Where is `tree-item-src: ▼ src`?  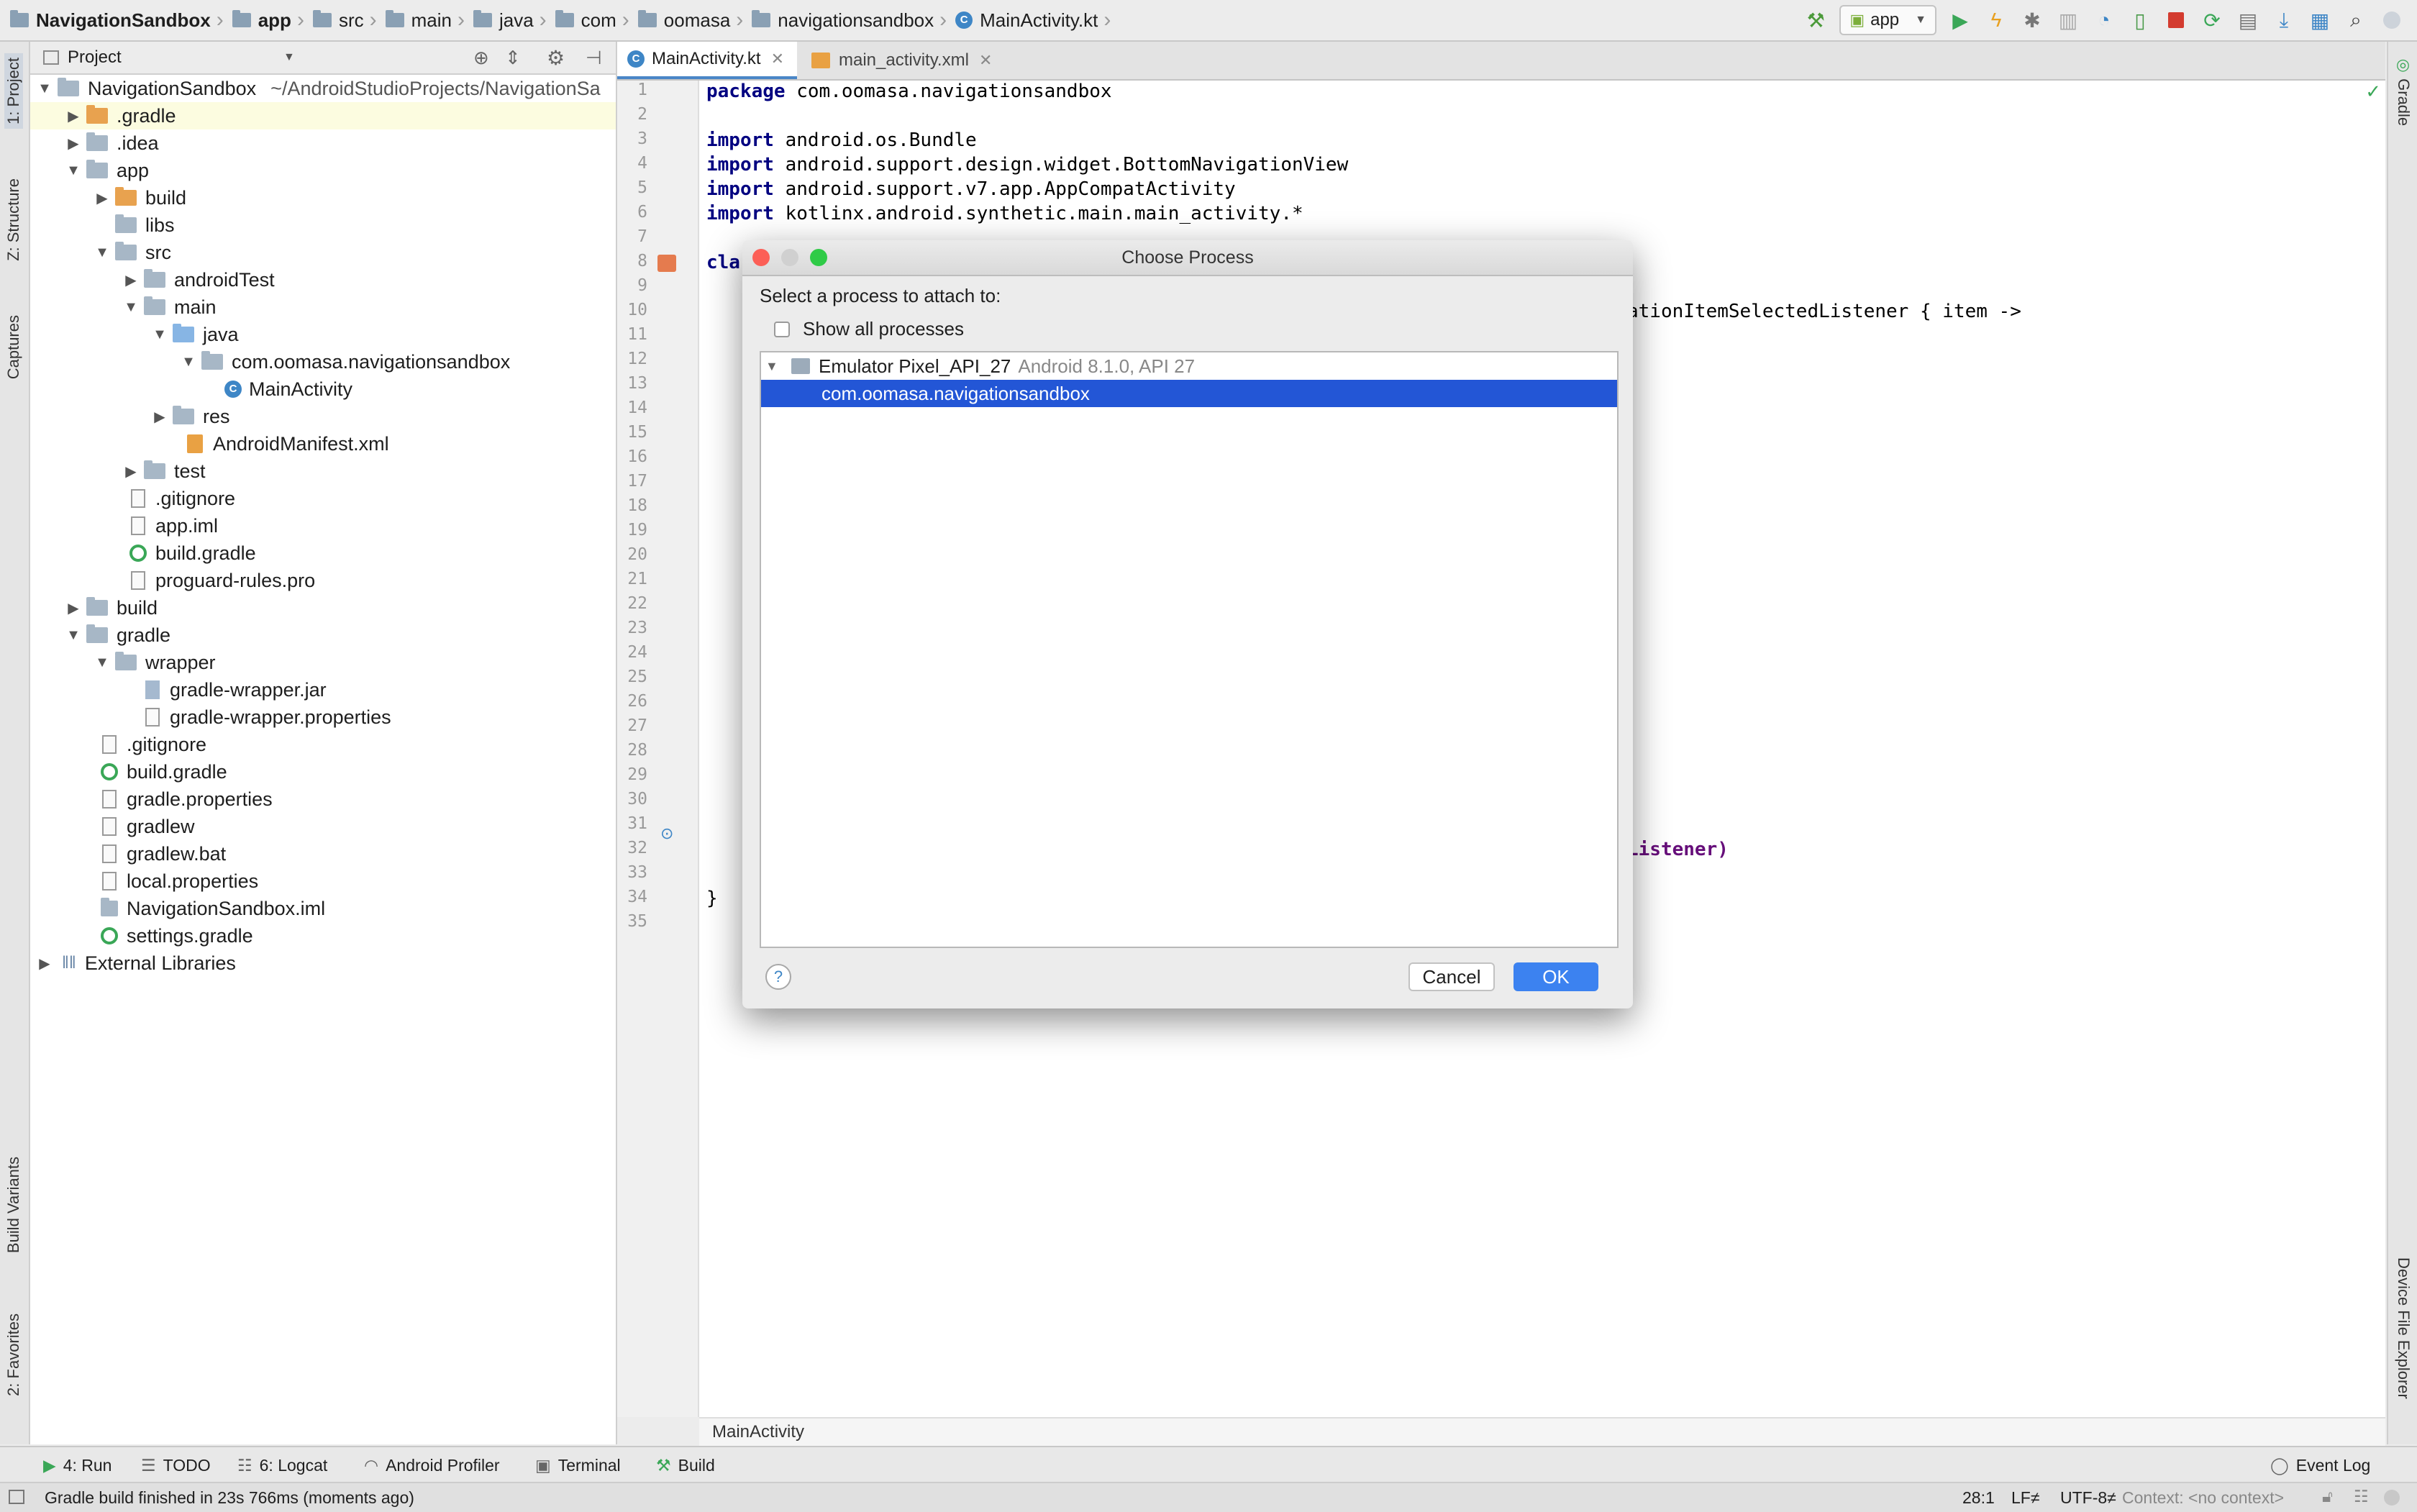 tree-item-src: ▼ src is located at coordinates (323, 252).